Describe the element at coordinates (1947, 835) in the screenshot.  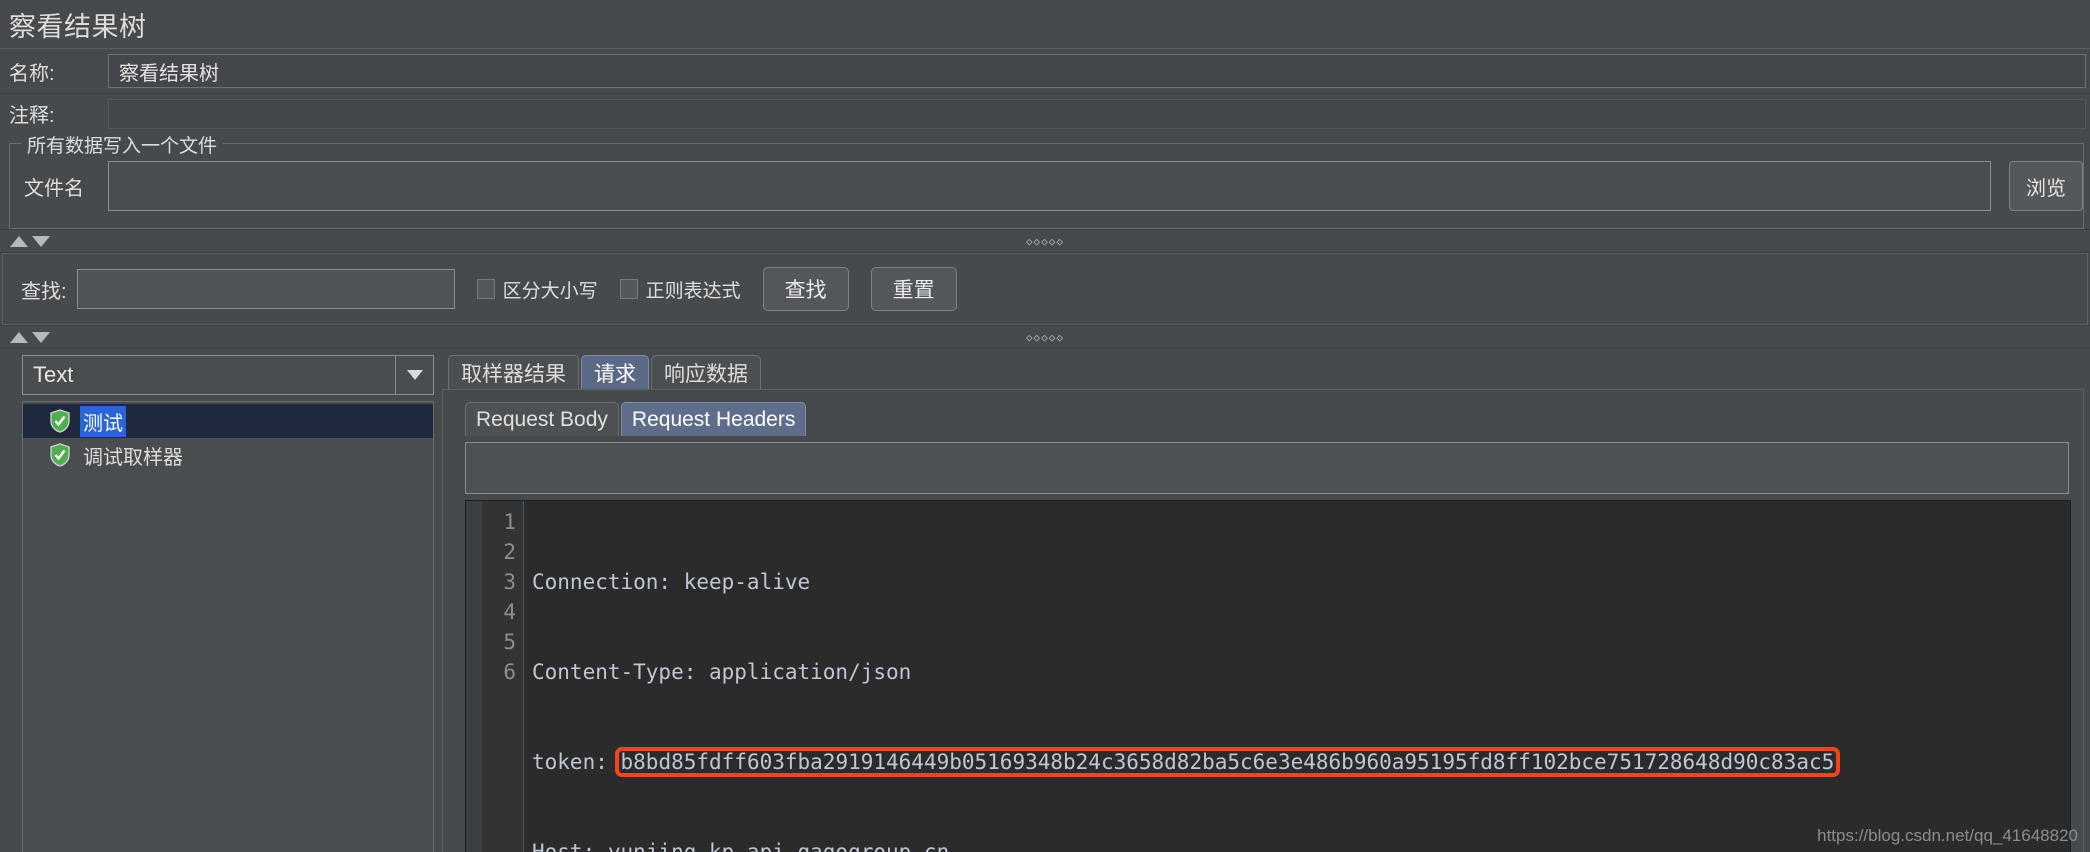
I see `watermark: https://blog.csdn.net/qq_41648820` at that location.